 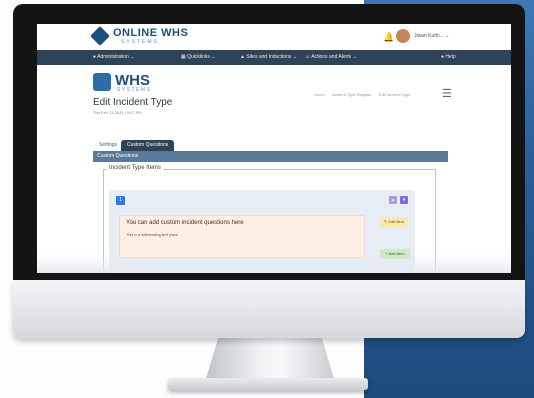 I want to click on edit-item-label: Edit Item, so click(x=396, y=221).